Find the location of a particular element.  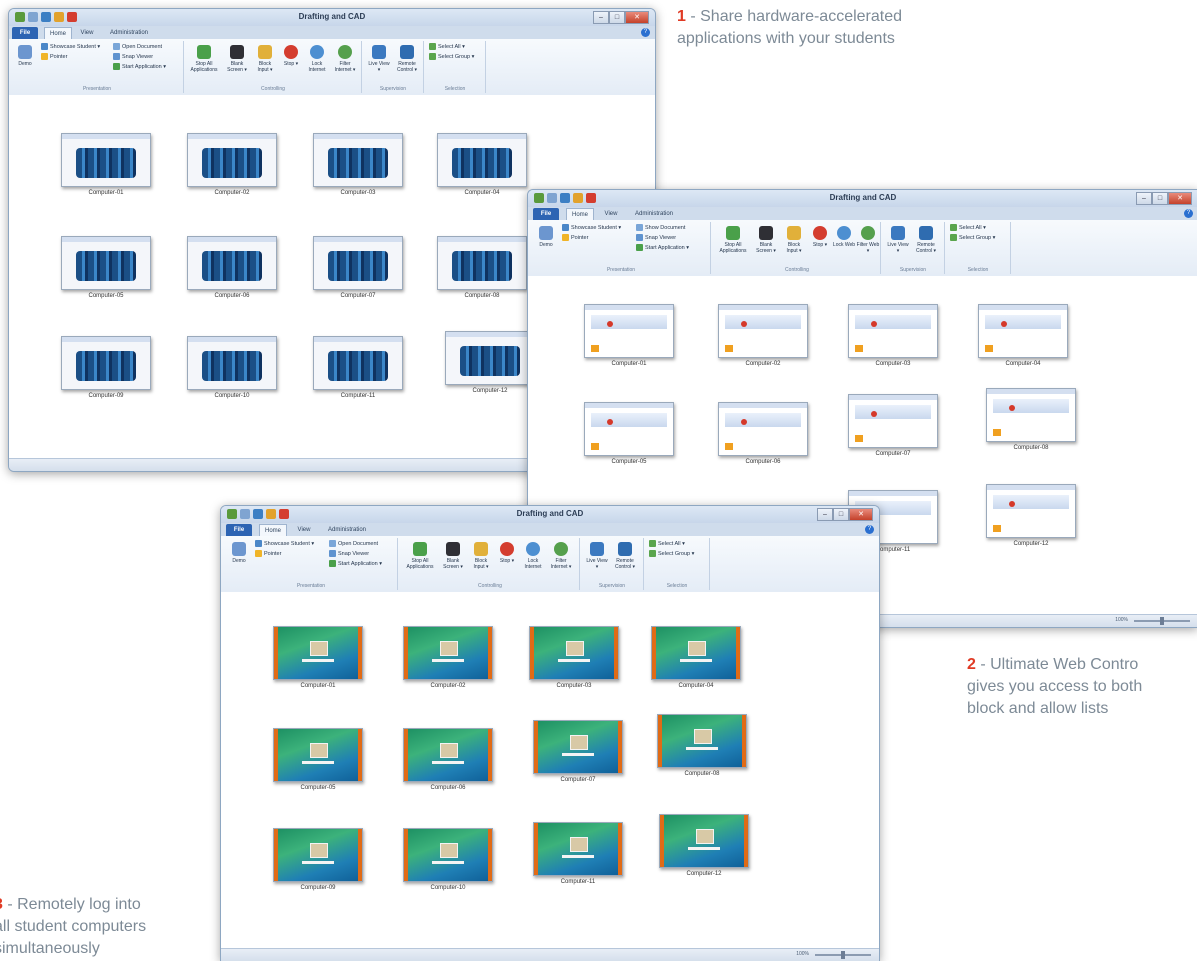

filter-web-button: Filter Web ▾ is located at coordinates (868, 240).